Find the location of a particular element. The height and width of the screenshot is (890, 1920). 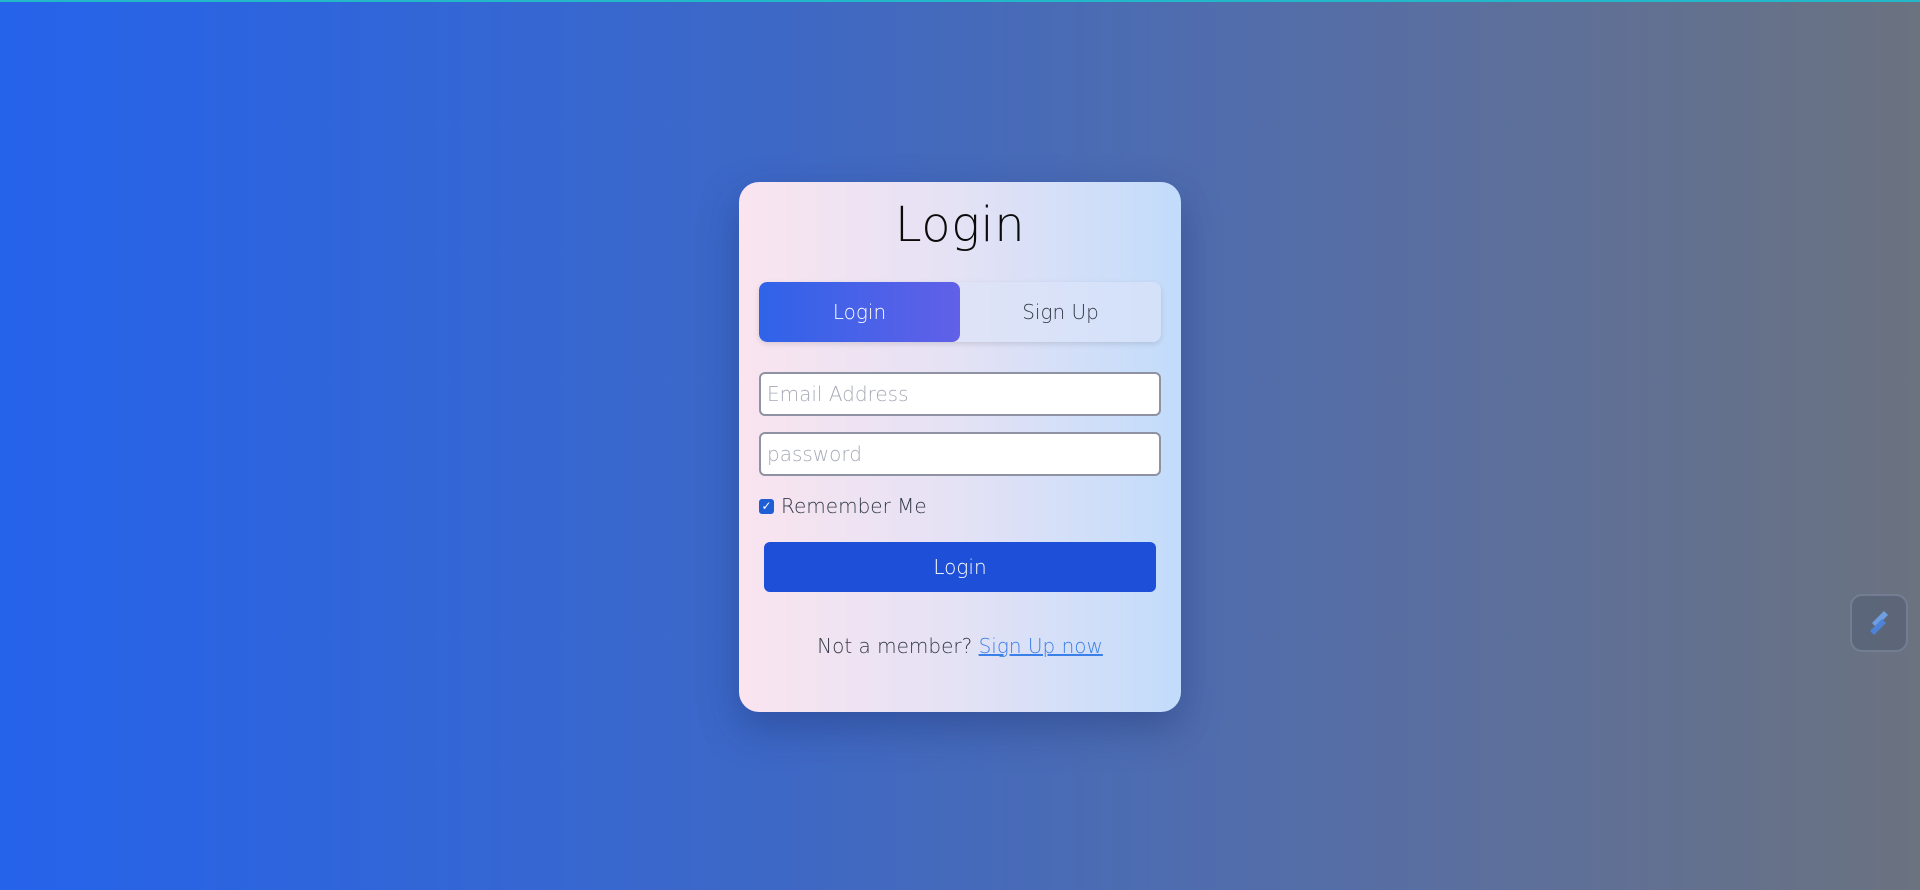

remember-me-checkbox: ✓ is located at coordinates (766, 506).